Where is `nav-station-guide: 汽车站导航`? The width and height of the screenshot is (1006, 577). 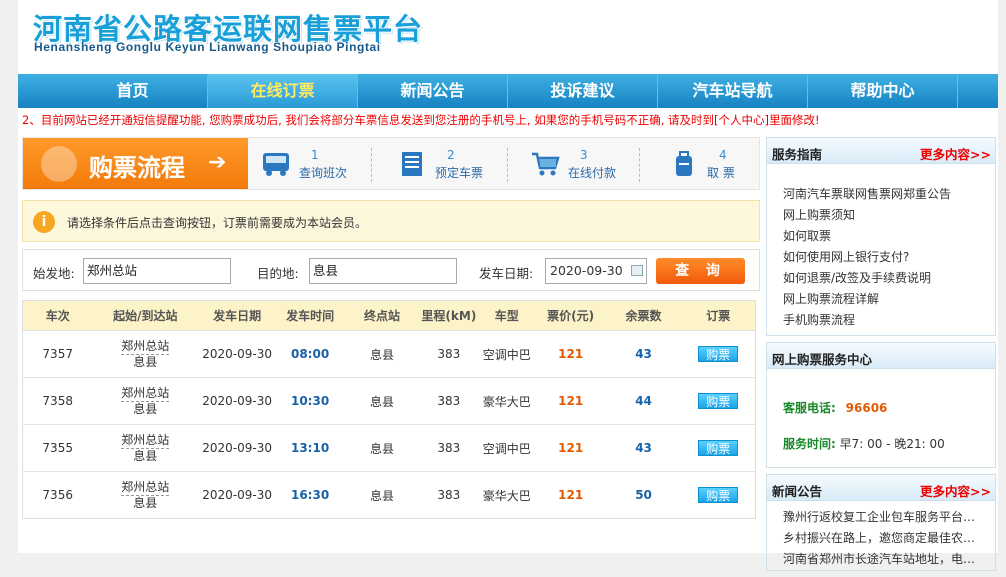 nav-station-guide: 汽车站导航 is located at coordinates (733, 91).